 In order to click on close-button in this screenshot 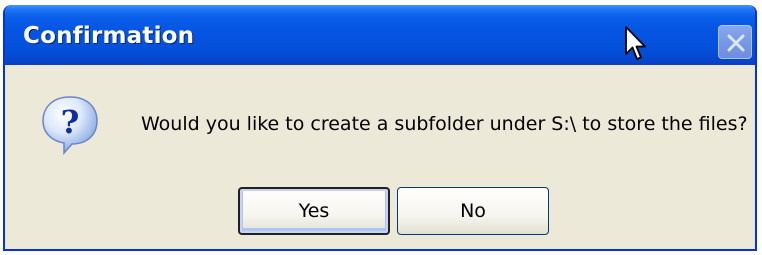, I will do `click(735, 42)`.